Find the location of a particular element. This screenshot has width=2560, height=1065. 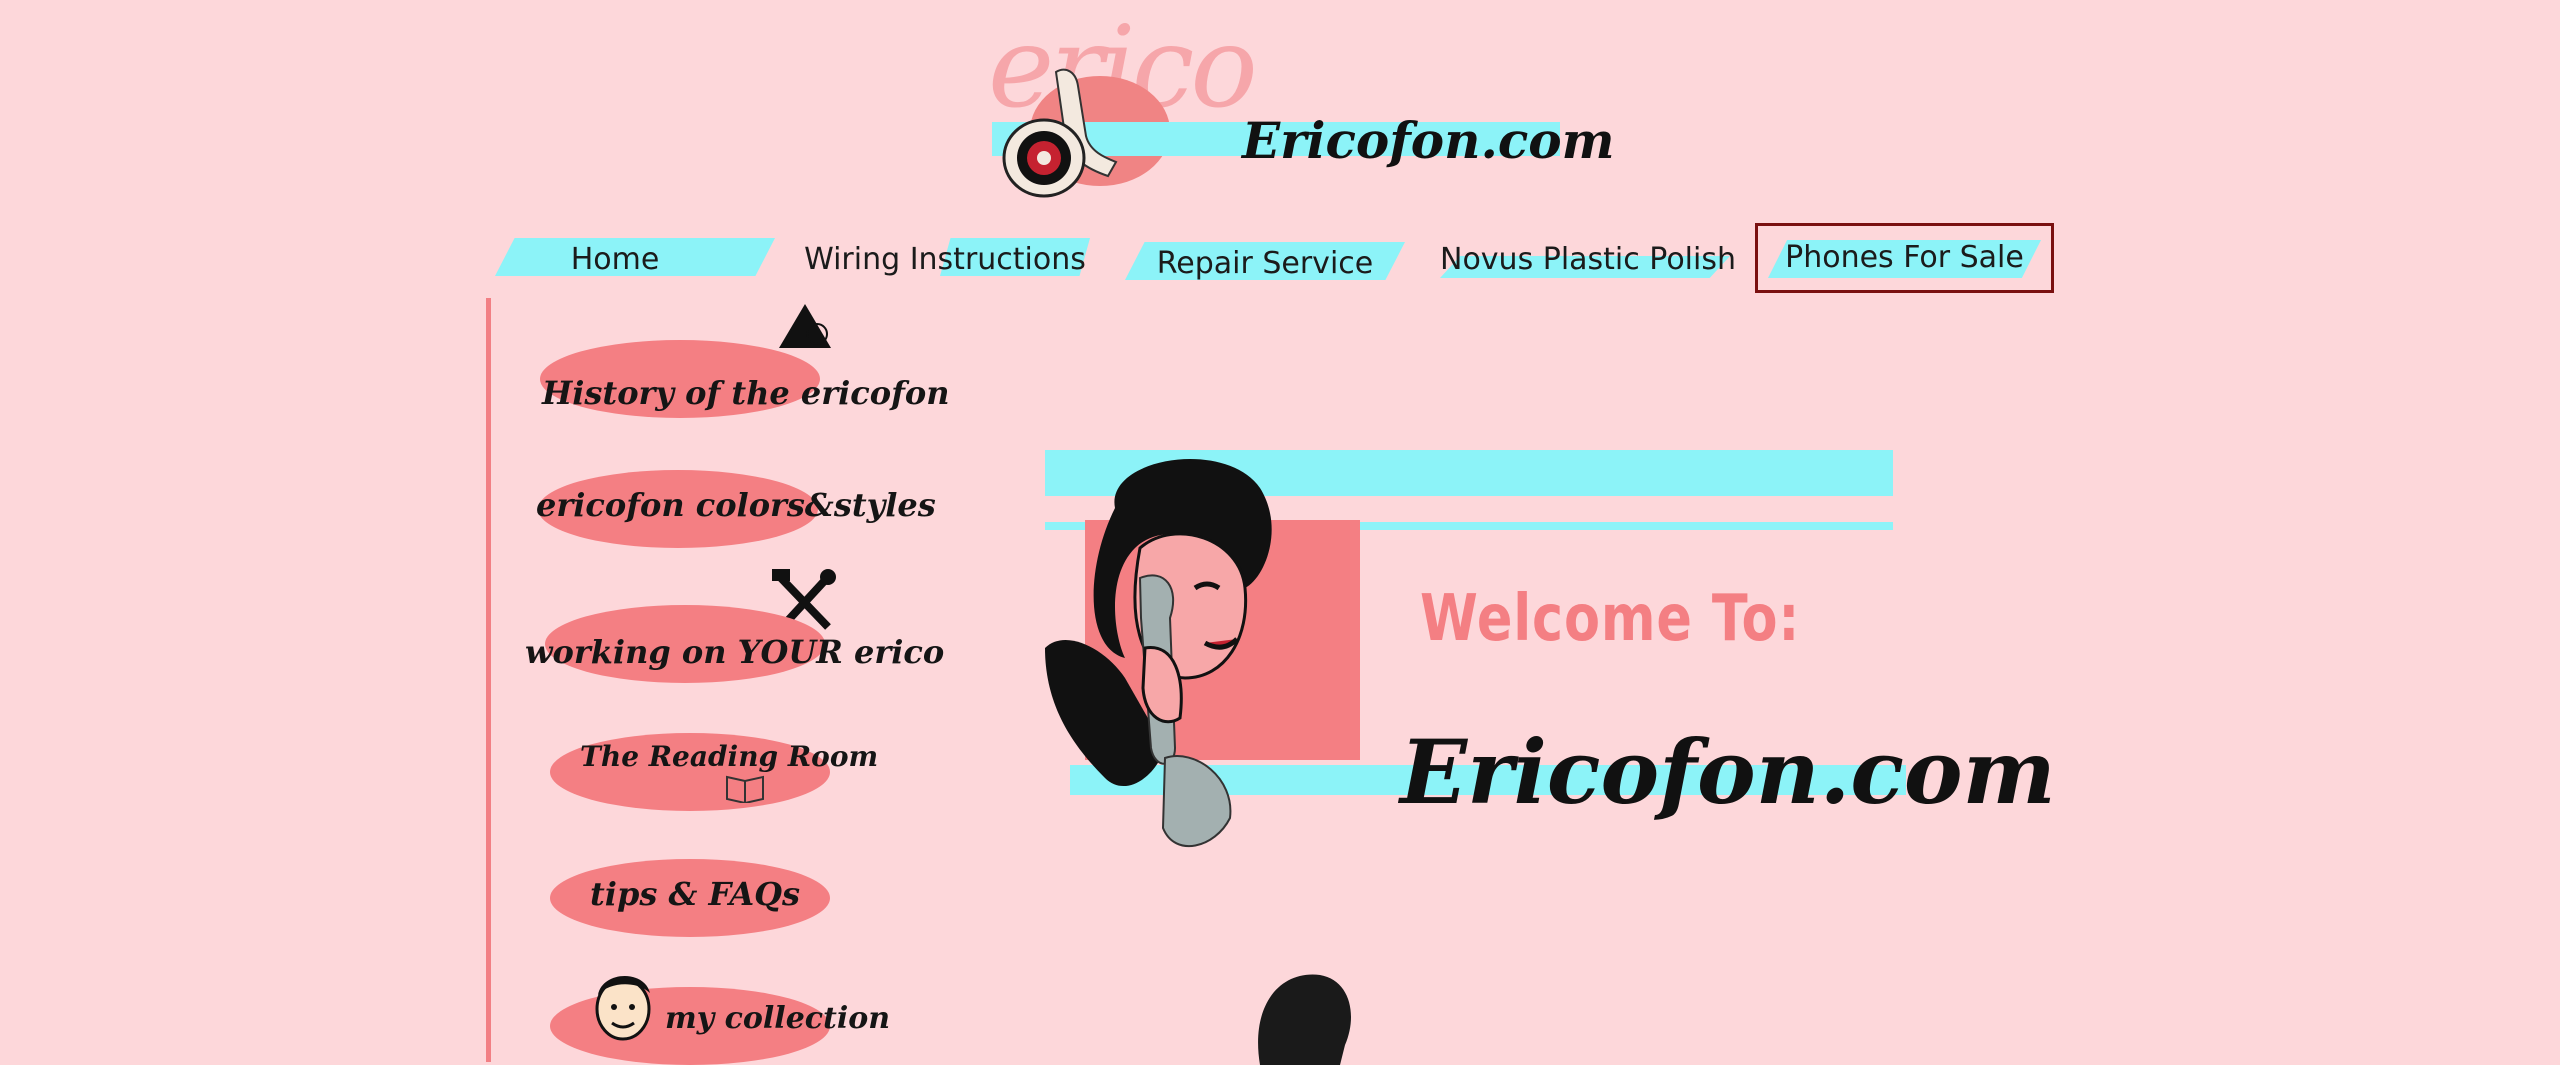

nav-phones-label: Phones For Sale is located at coordinates (1904, 257).